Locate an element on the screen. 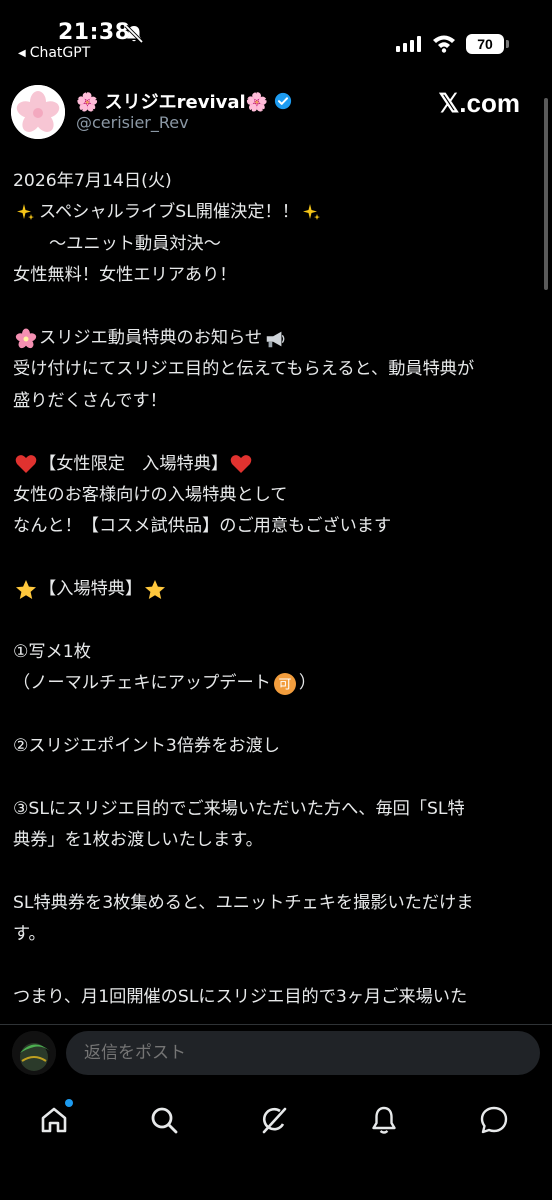 This screenshot has width=552, height=1200. line-text: SL特典券を3枚集めると、ユニットチェキを撮影いただけま is located at coordinates (243, 902).